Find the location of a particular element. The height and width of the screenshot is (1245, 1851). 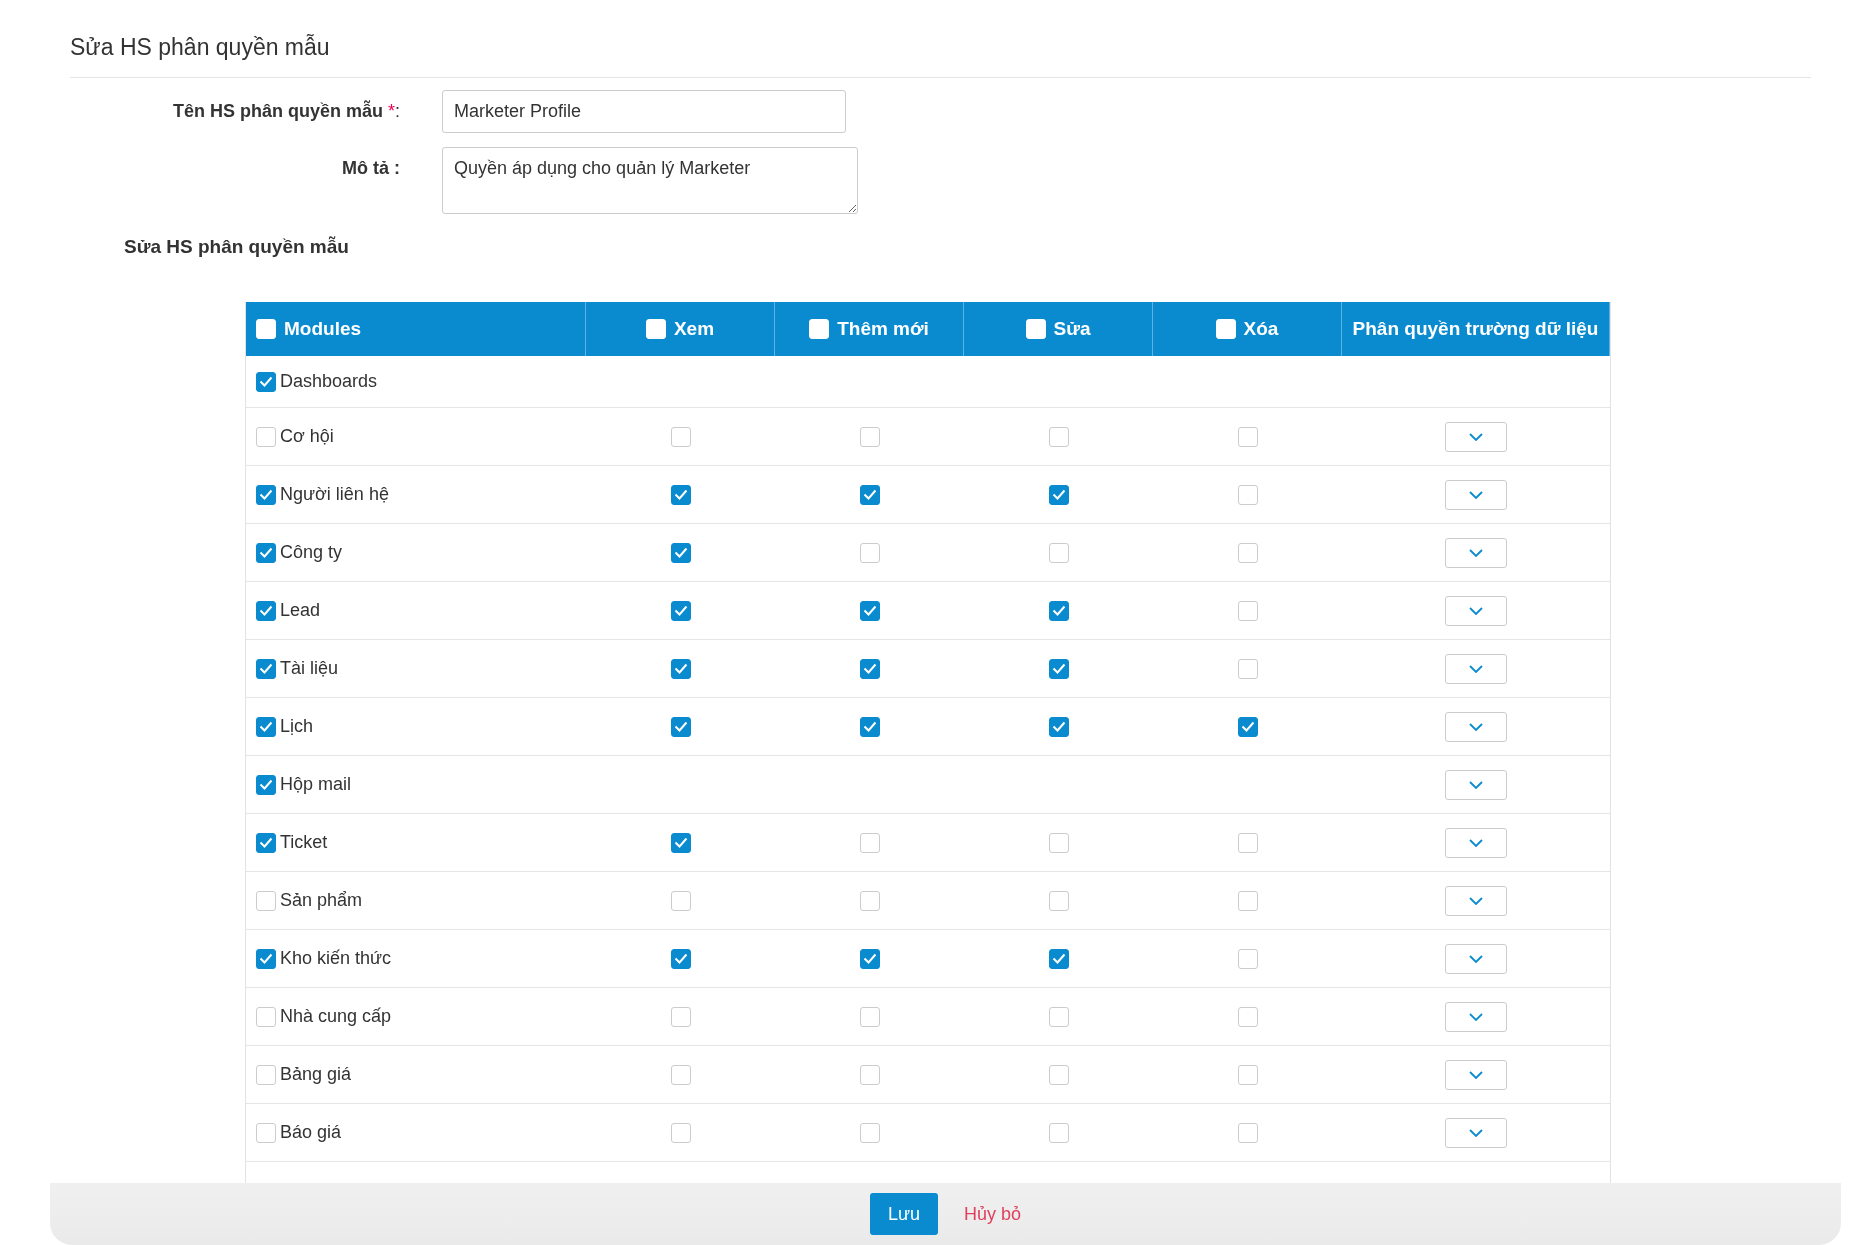

module-name: Hộp mail is located at coordinates (316, 784).